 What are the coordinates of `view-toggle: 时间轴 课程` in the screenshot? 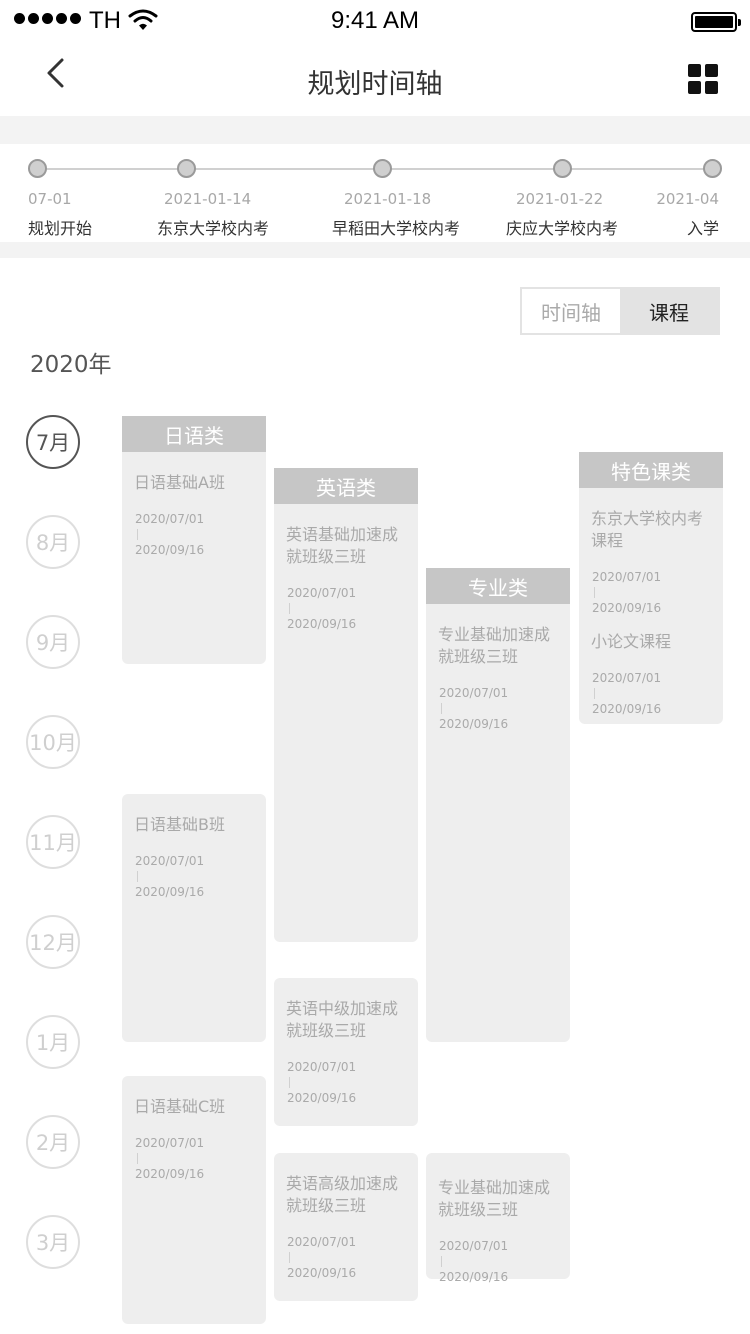 It's located at (620, 311).